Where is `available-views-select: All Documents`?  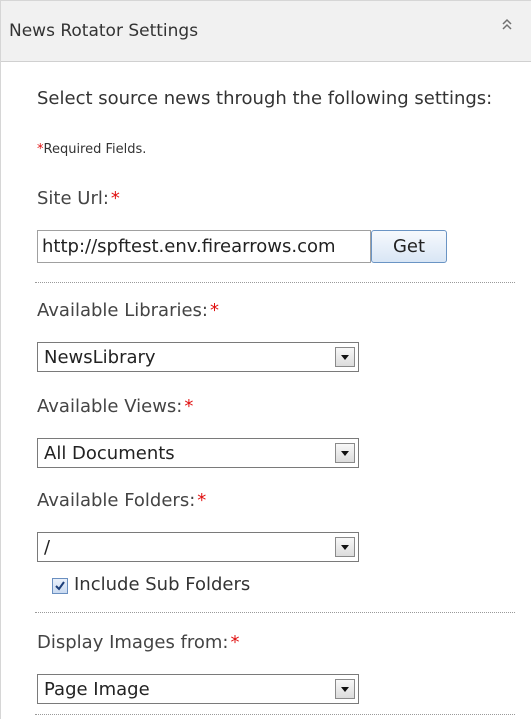 available-views-select: All Documents is located at coordinates (198, 453).